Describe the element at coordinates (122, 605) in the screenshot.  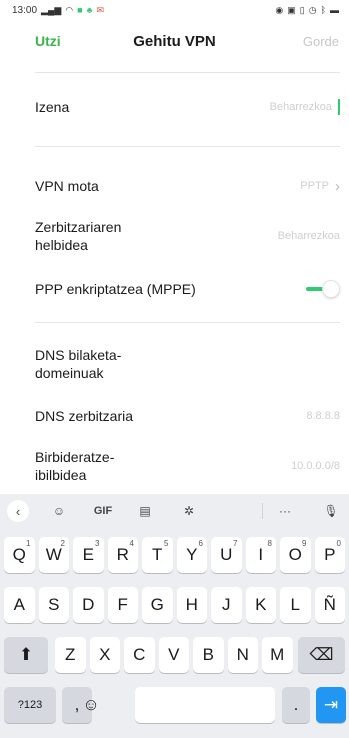
I see `key-f: F` at that location.